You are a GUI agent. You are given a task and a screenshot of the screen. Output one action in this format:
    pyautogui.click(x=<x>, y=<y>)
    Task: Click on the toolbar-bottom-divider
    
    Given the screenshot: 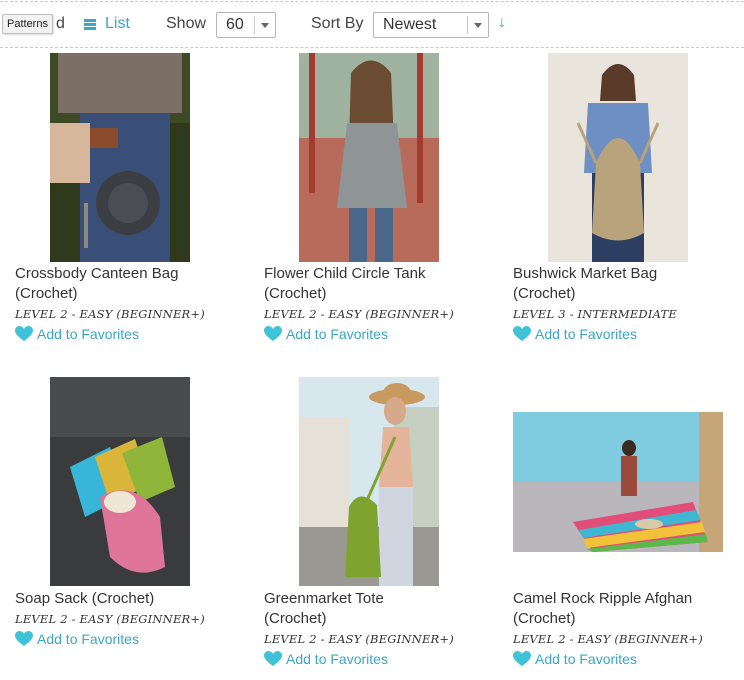 What is the action you would take?
    pyautogui.click(x=372, y=47)
    